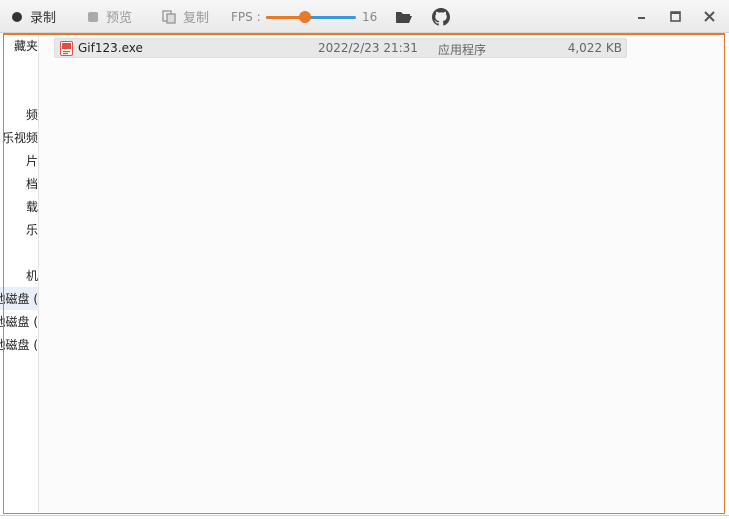 This screenshot has width=729, height=519. I want to click on github-icon, so click(441, 17).